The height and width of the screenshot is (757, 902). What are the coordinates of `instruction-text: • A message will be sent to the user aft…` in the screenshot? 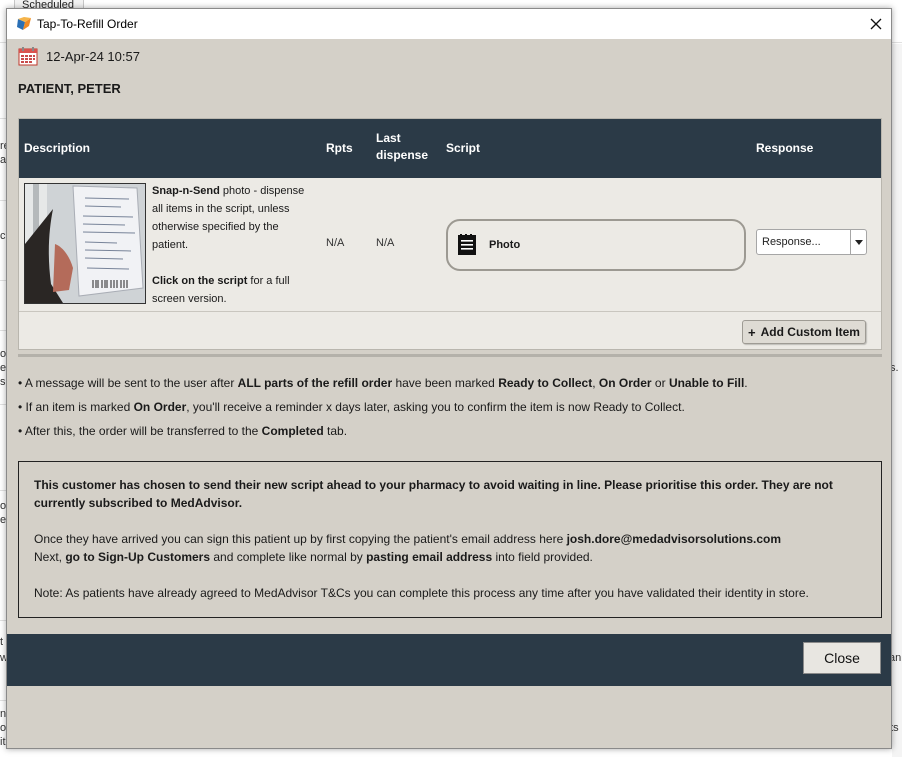 It's located at (128, 383).